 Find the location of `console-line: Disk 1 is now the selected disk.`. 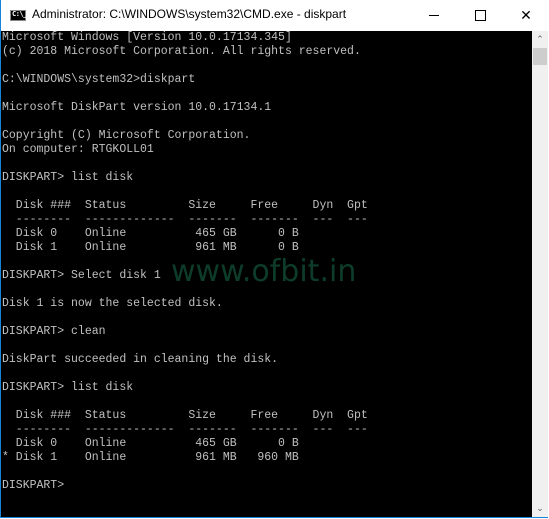

console-line: Disk 1 is now the selected disk. is located at coordinates (112, 303).